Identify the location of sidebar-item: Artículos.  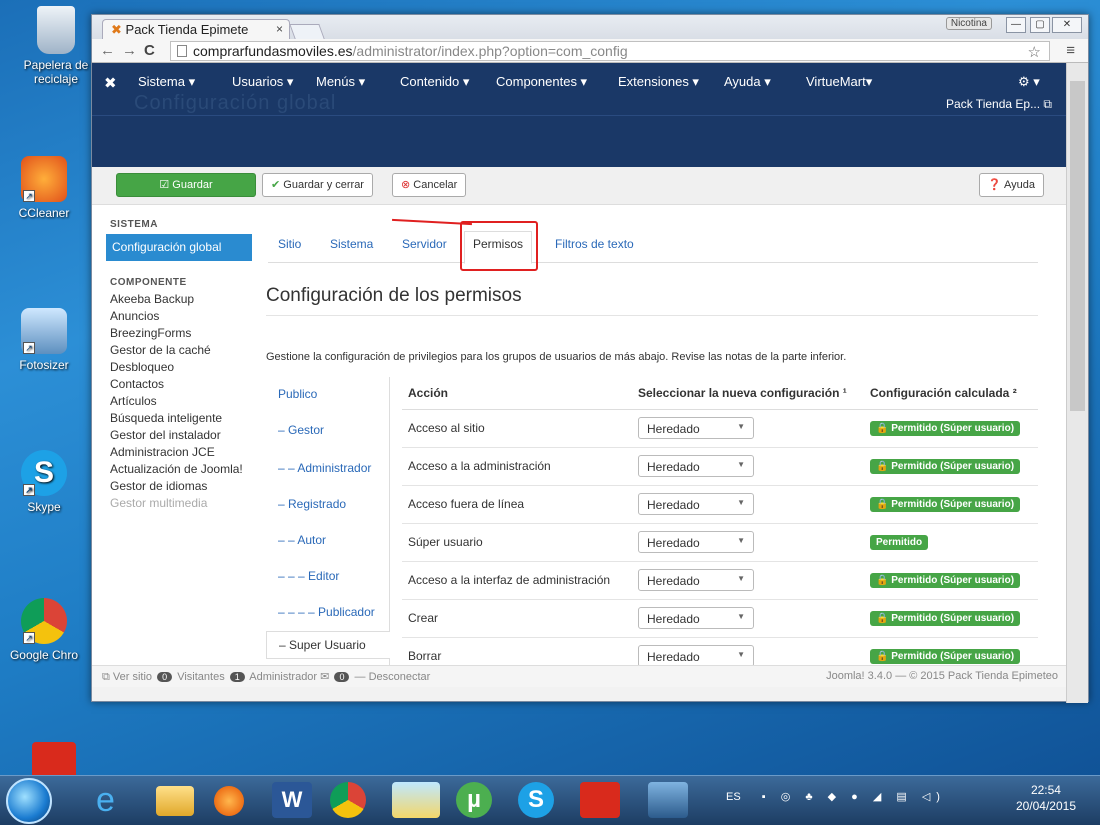
(181, 401).